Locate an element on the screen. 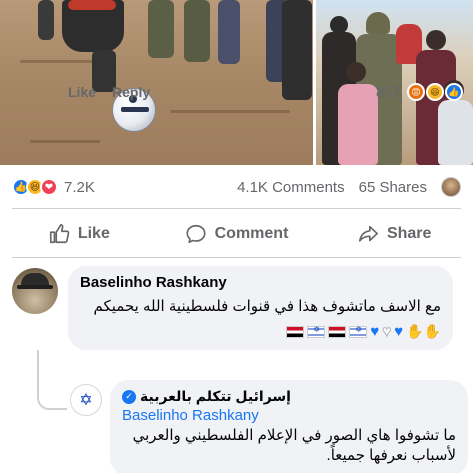 This screenshot has height=473, width=473. comments-count: 4.1K Comments is located at coordinates (291, 187).